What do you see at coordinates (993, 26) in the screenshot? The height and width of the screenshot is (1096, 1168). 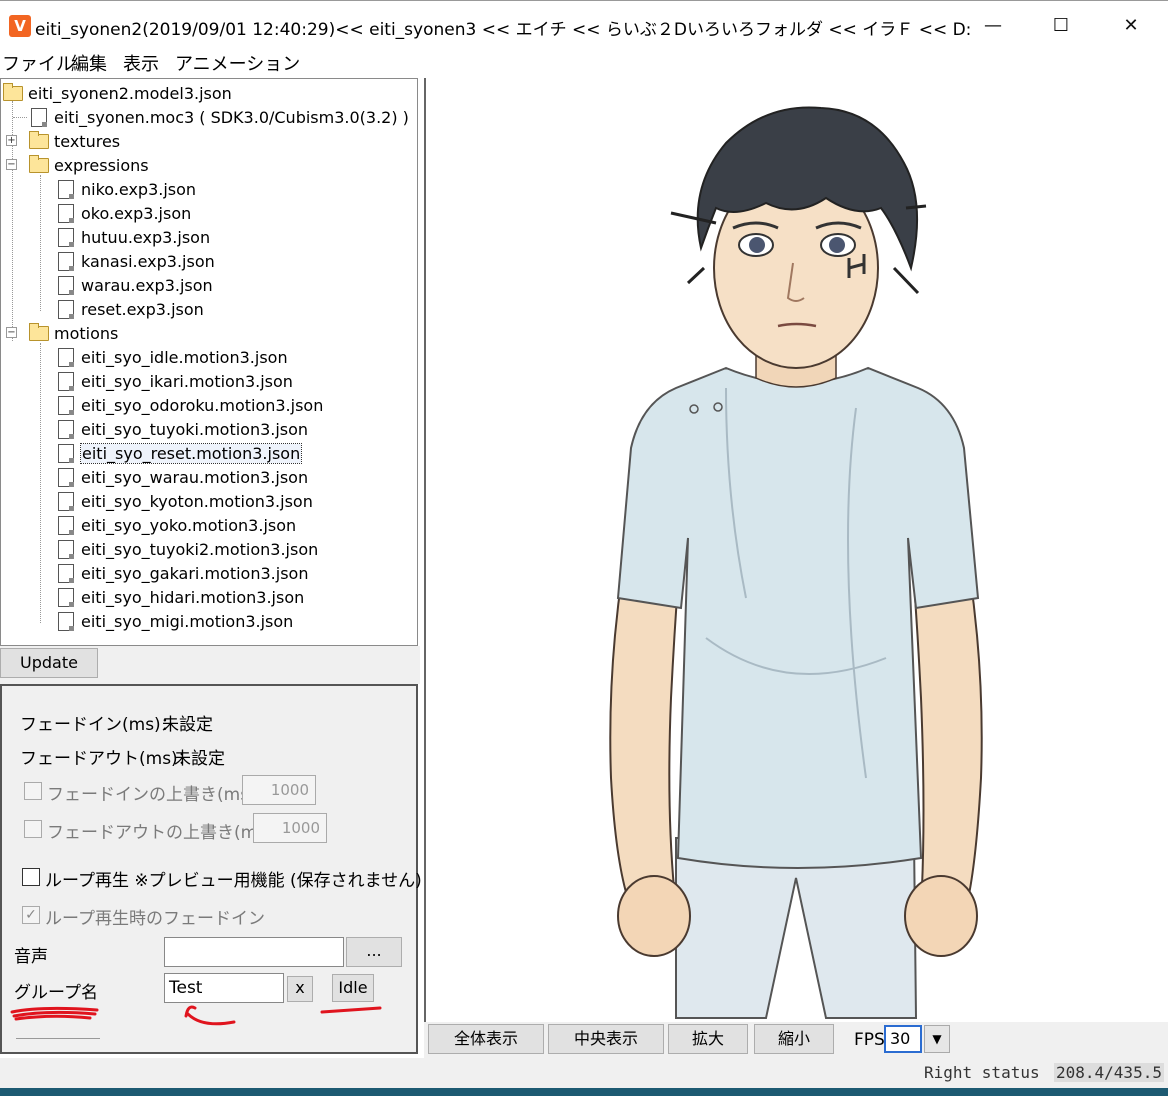 I see `minimize-button: —` at bounding box center [993, 26].